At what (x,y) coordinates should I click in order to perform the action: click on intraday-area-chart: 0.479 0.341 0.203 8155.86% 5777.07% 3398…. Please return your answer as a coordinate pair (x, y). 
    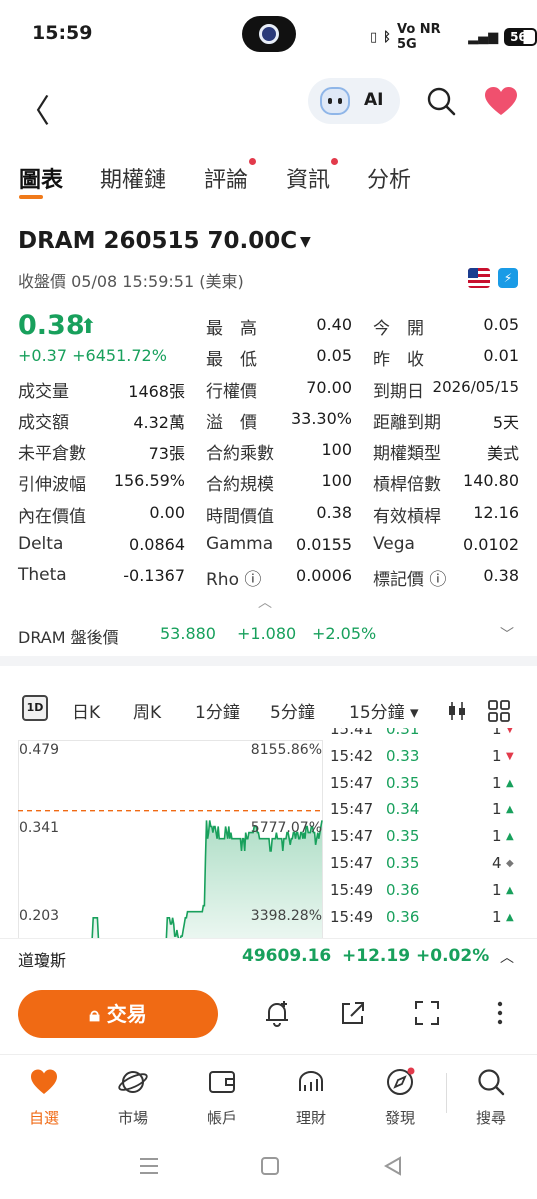
    Looking at the image, I should click on (170, 839).